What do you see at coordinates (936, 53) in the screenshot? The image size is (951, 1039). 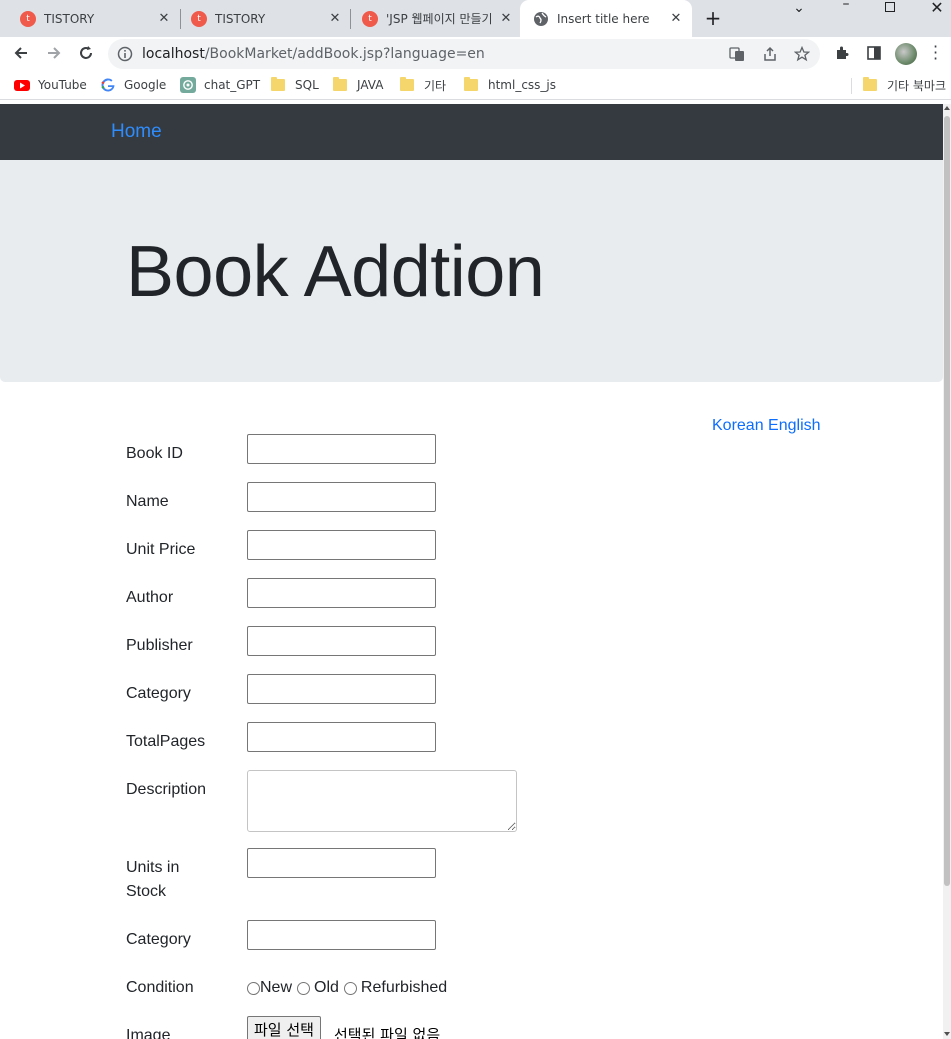 I see `more-menu-icon: · · ·` at bounding box center [936, 53].